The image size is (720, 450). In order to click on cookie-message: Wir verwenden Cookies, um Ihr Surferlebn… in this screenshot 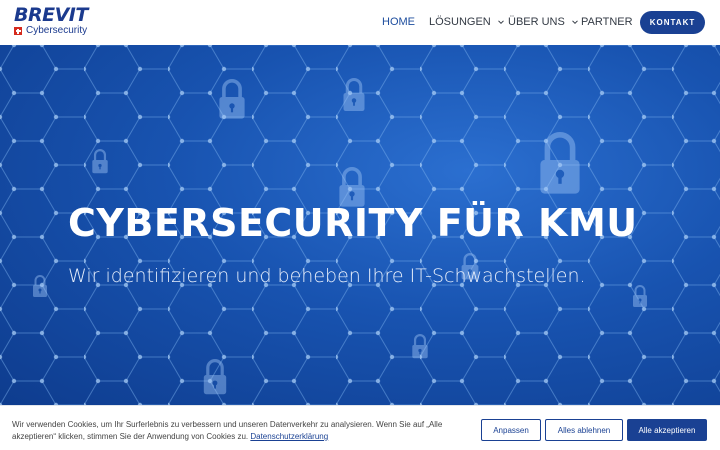, I will do `click(242, 431)`.